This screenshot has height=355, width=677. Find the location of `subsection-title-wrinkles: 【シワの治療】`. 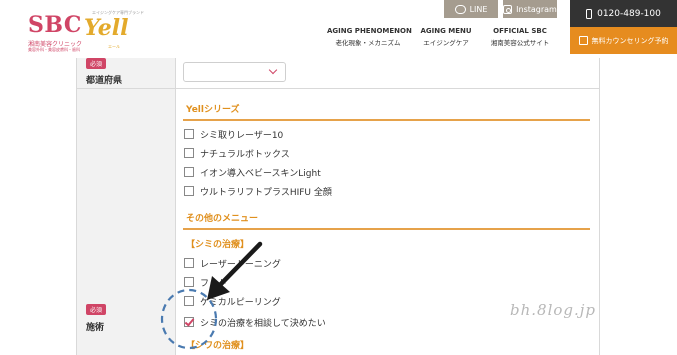

subsection-title-wrinkles: 【シワの治療】 is located at coordinates (218, 346).